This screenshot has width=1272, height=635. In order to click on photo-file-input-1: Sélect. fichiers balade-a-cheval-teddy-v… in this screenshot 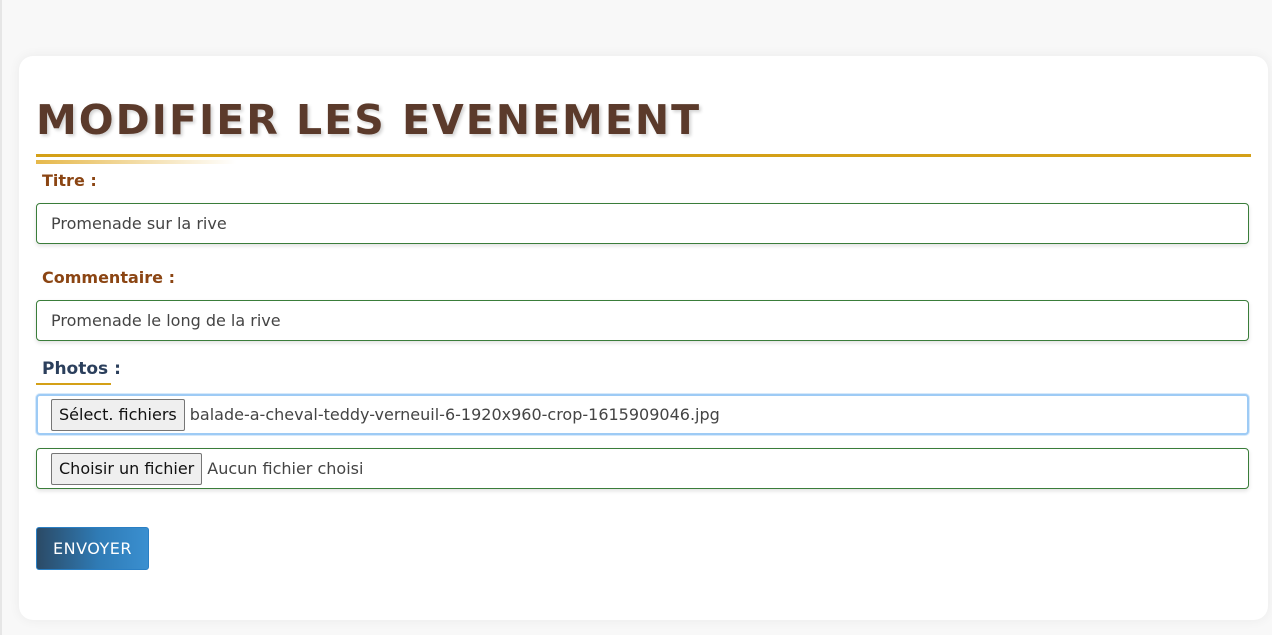, I will do `click(642, 414)`.